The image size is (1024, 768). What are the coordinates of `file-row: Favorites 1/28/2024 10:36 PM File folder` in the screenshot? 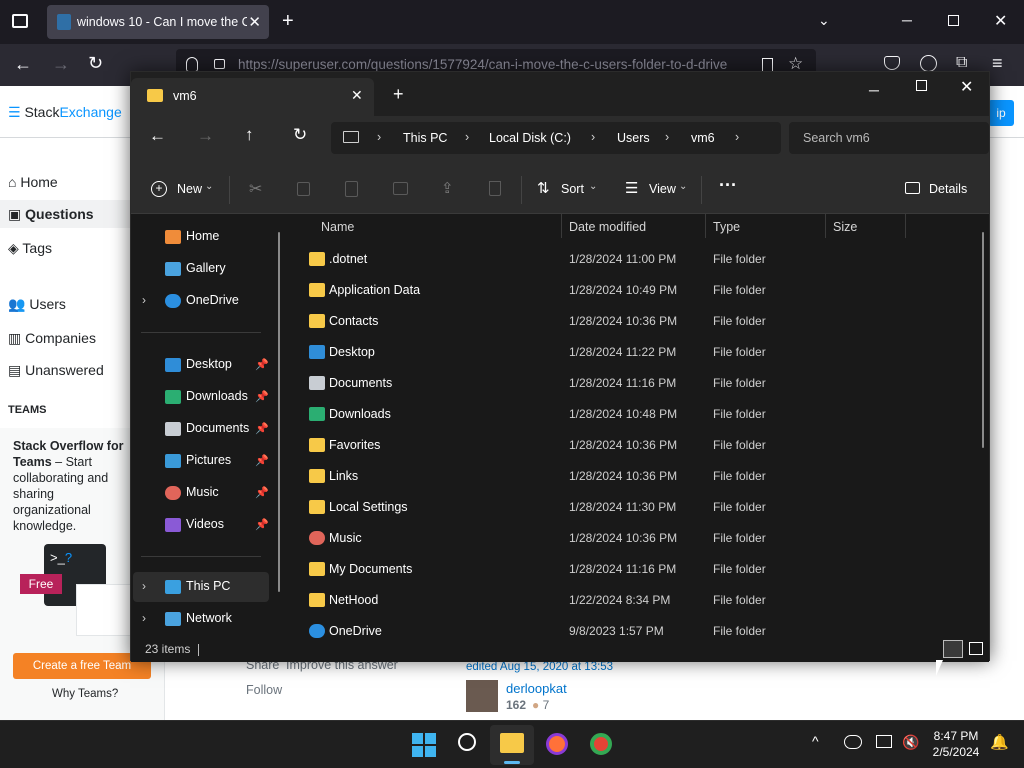 It's located at (634, 445).